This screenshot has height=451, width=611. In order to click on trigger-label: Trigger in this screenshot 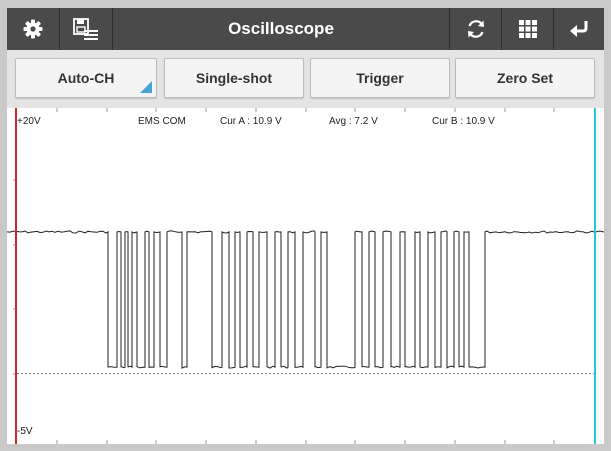, I will do `click(380, 78)`.